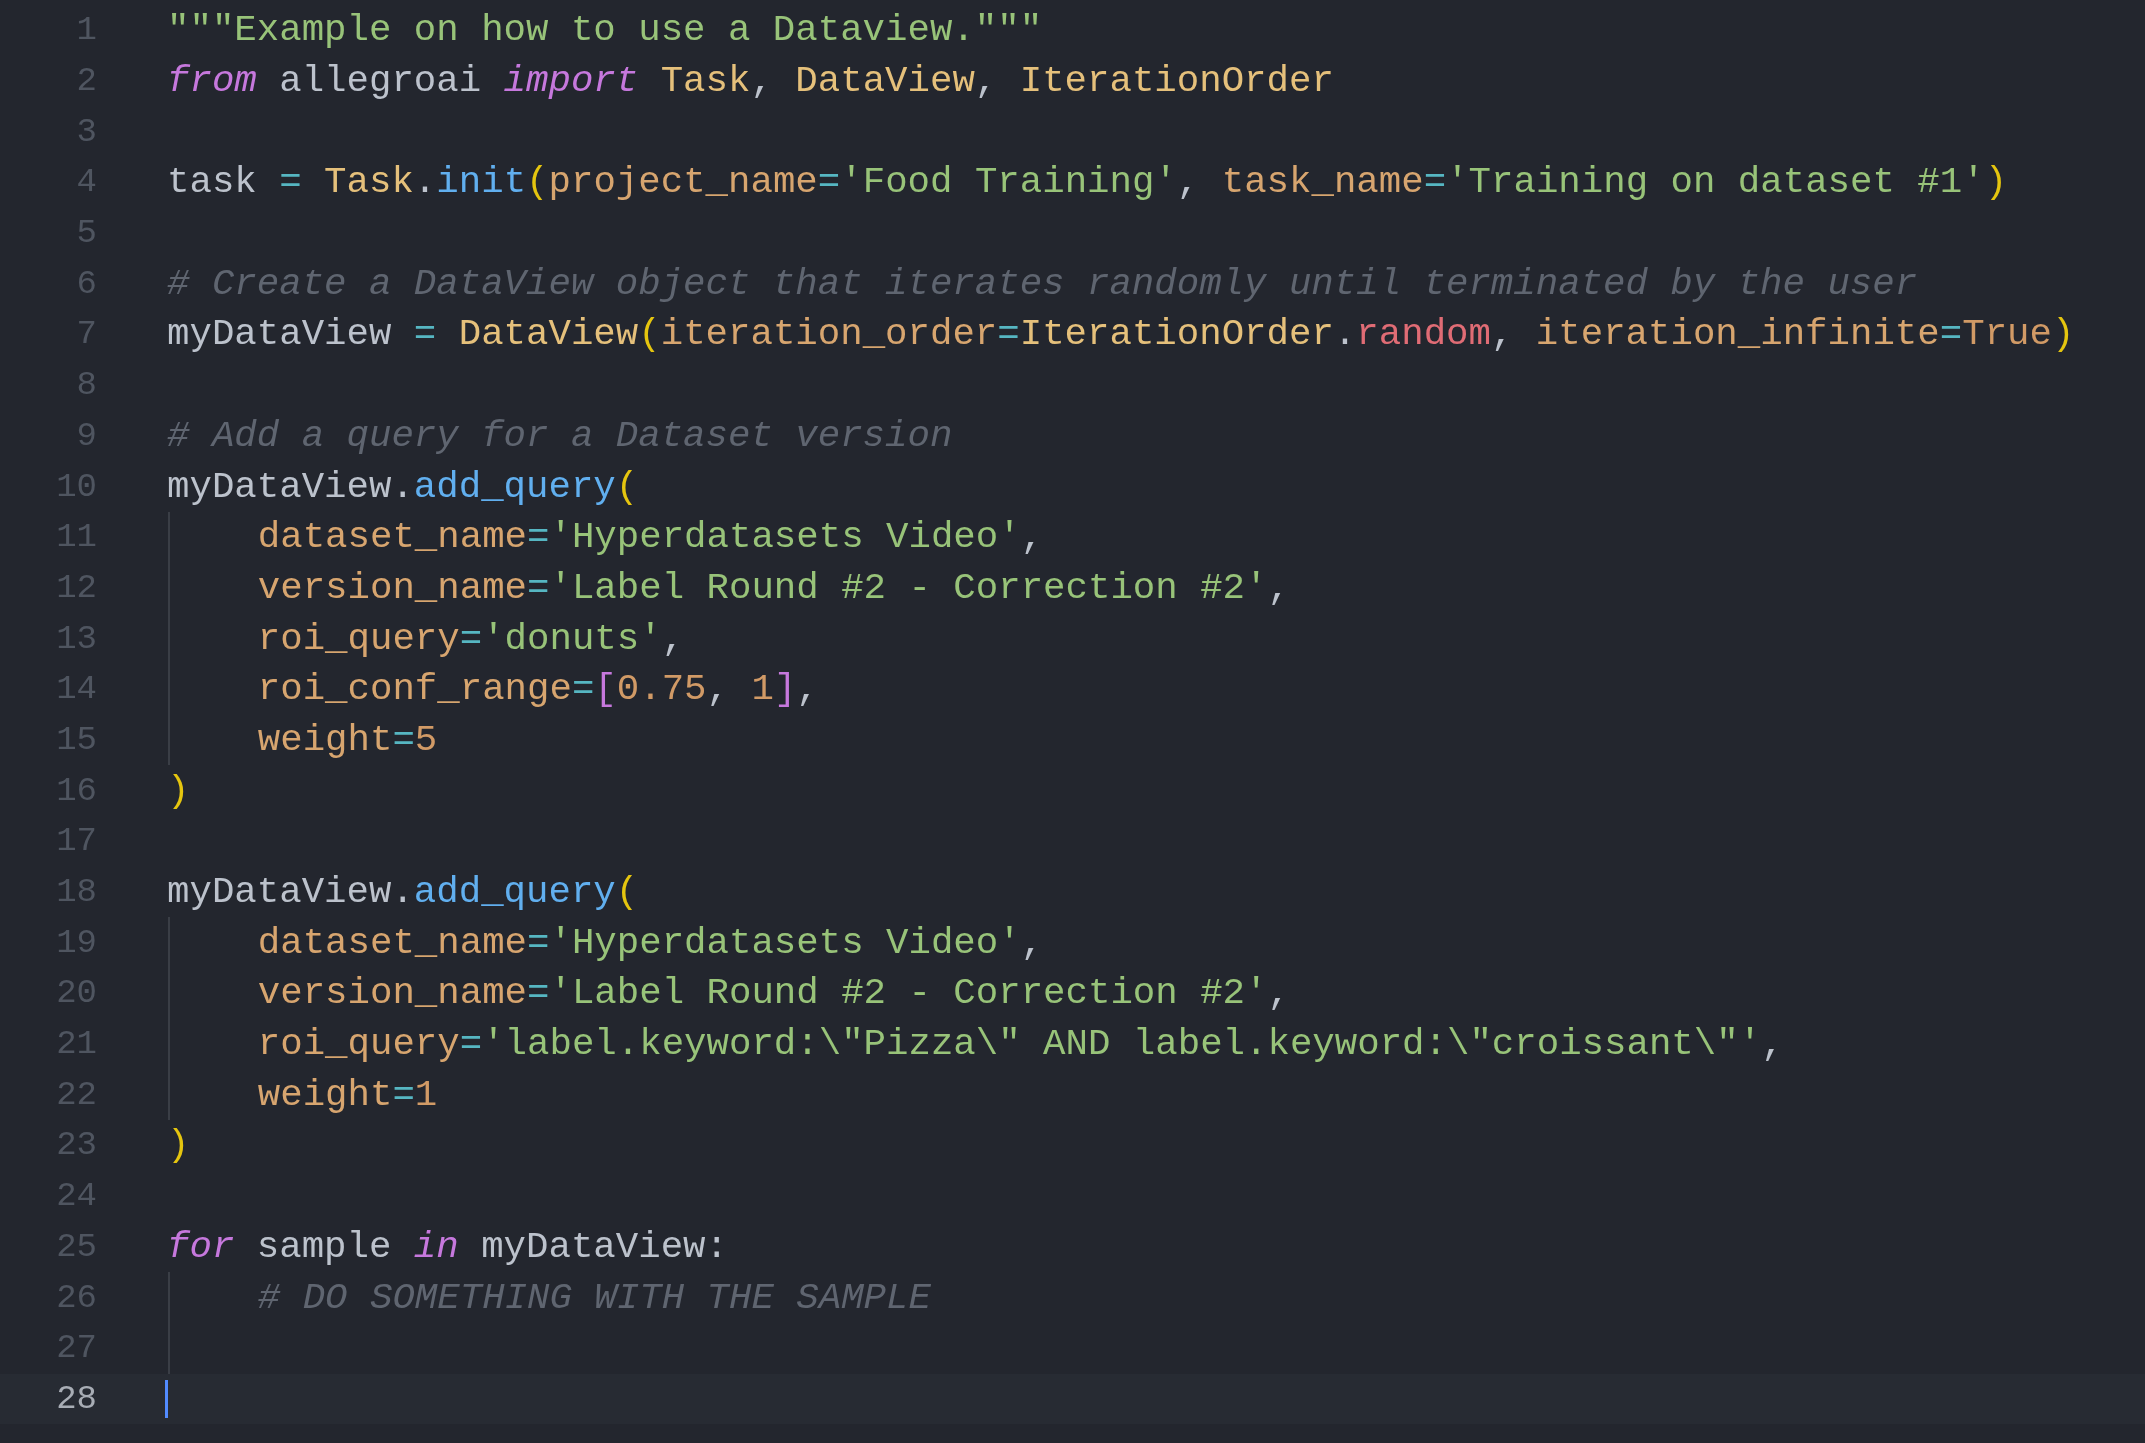 The width and height of the screenshot is (2145, 1443). I want to click on code-line: """Example on how to use a Dataview.""", so click(605, 30).